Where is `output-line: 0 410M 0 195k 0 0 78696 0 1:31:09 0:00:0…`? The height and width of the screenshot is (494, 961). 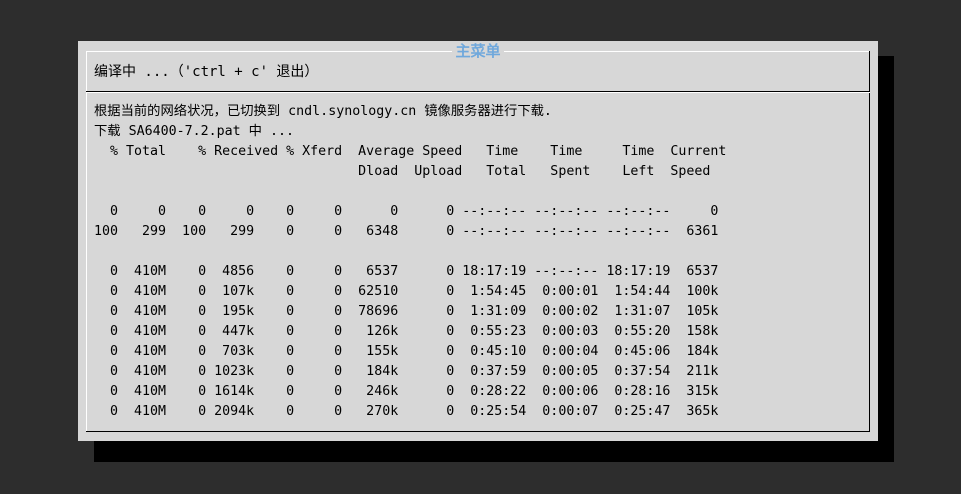
output-line: 0 410M 0 195k 0 0 78696 0 1:31:09 0:00:0… is located at coordinates (406, 311).